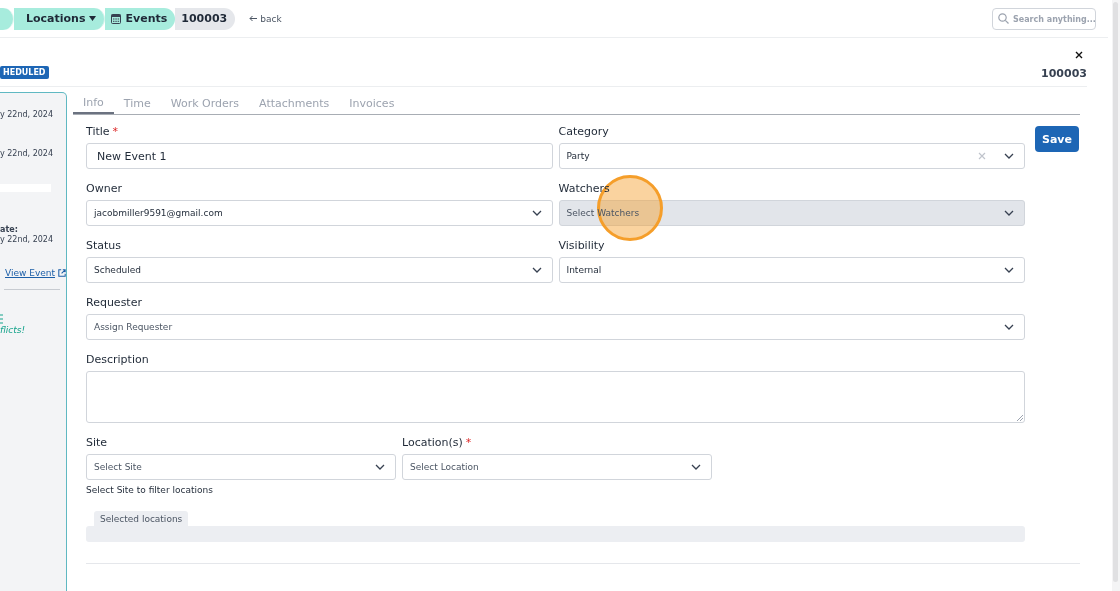  Describe the element at coordinates (557, 467) in the screenshot. I see `select-field: Select Location` at that location.